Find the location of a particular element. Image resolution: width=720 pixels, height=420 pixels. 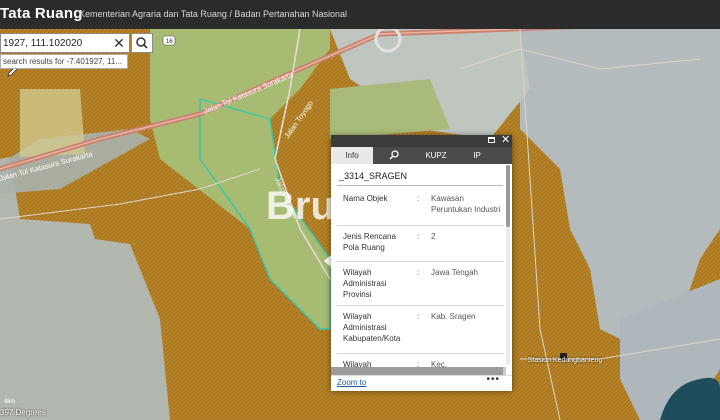

attribute-value: Kab. Sragen is located at coordinates (453, 316).